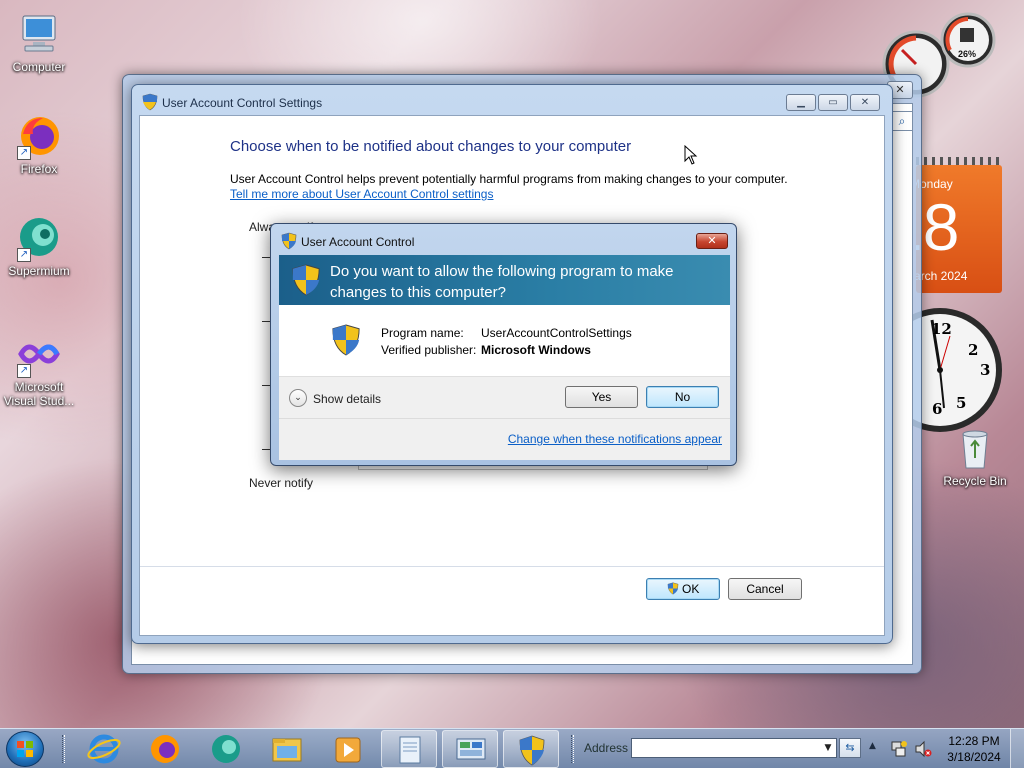 This screenshot has height=768, width=1024. I want to click on clock-numeral-3: 3, so click(985, 370).